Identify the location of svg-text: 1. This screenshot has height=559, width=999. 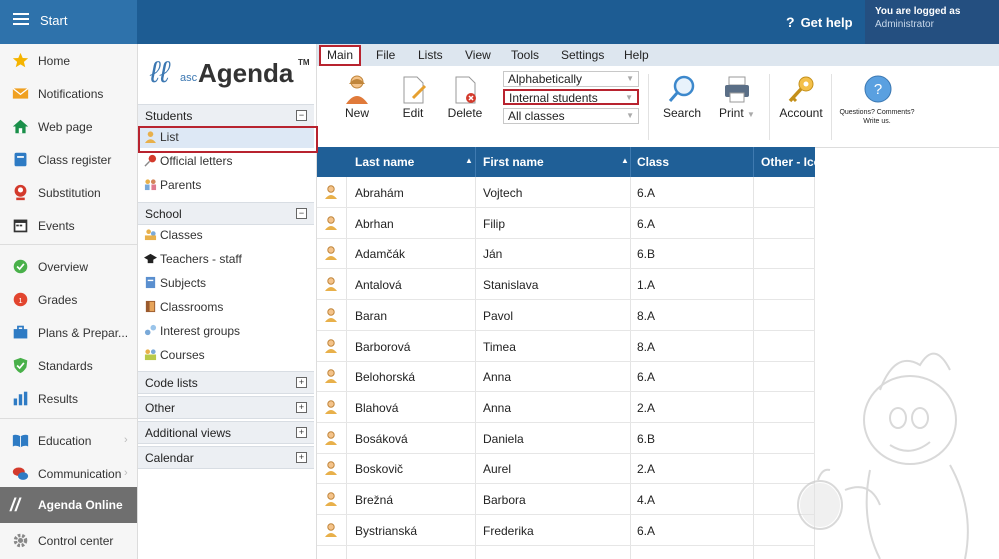
(20, 300).